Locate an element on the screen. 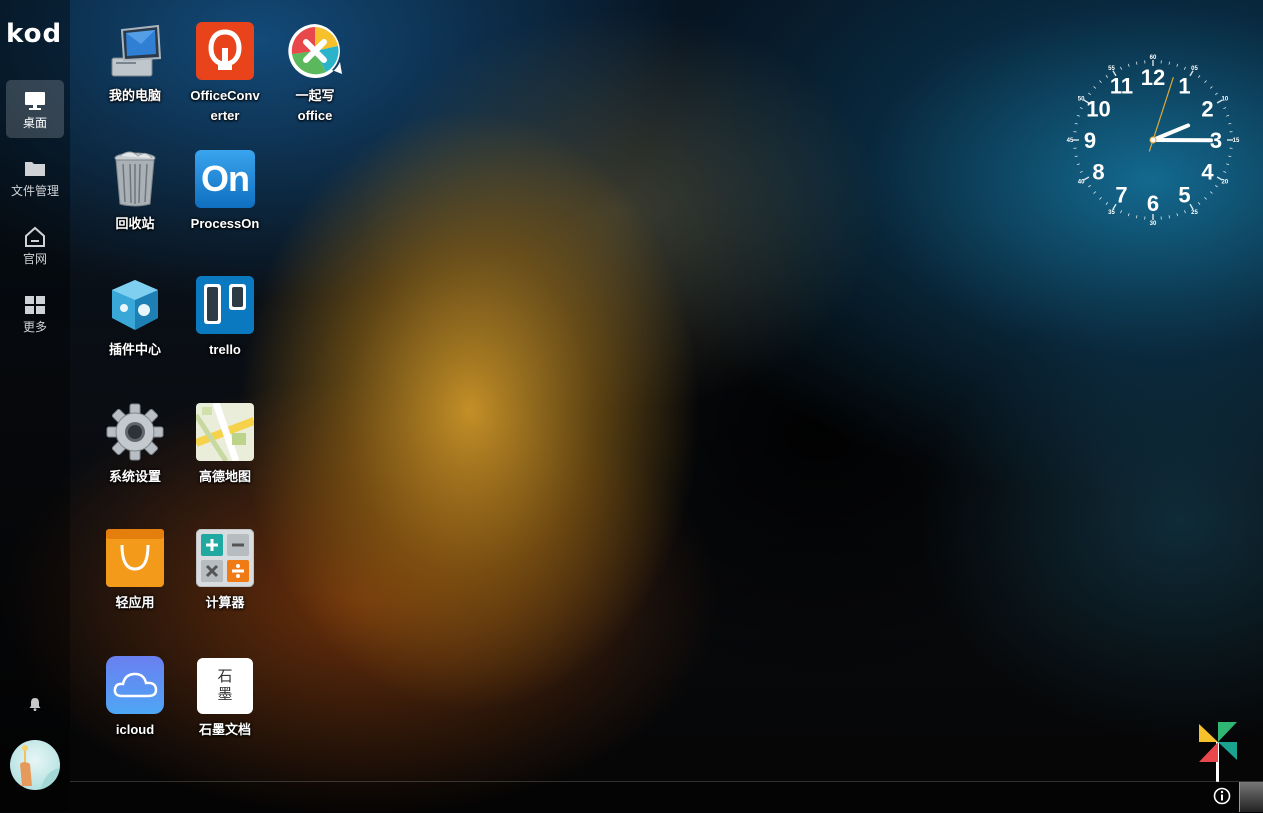 The image size is (1263, 813). desktop-icon-my-computer: 我的电脑 is located at coordinates (135, 77).